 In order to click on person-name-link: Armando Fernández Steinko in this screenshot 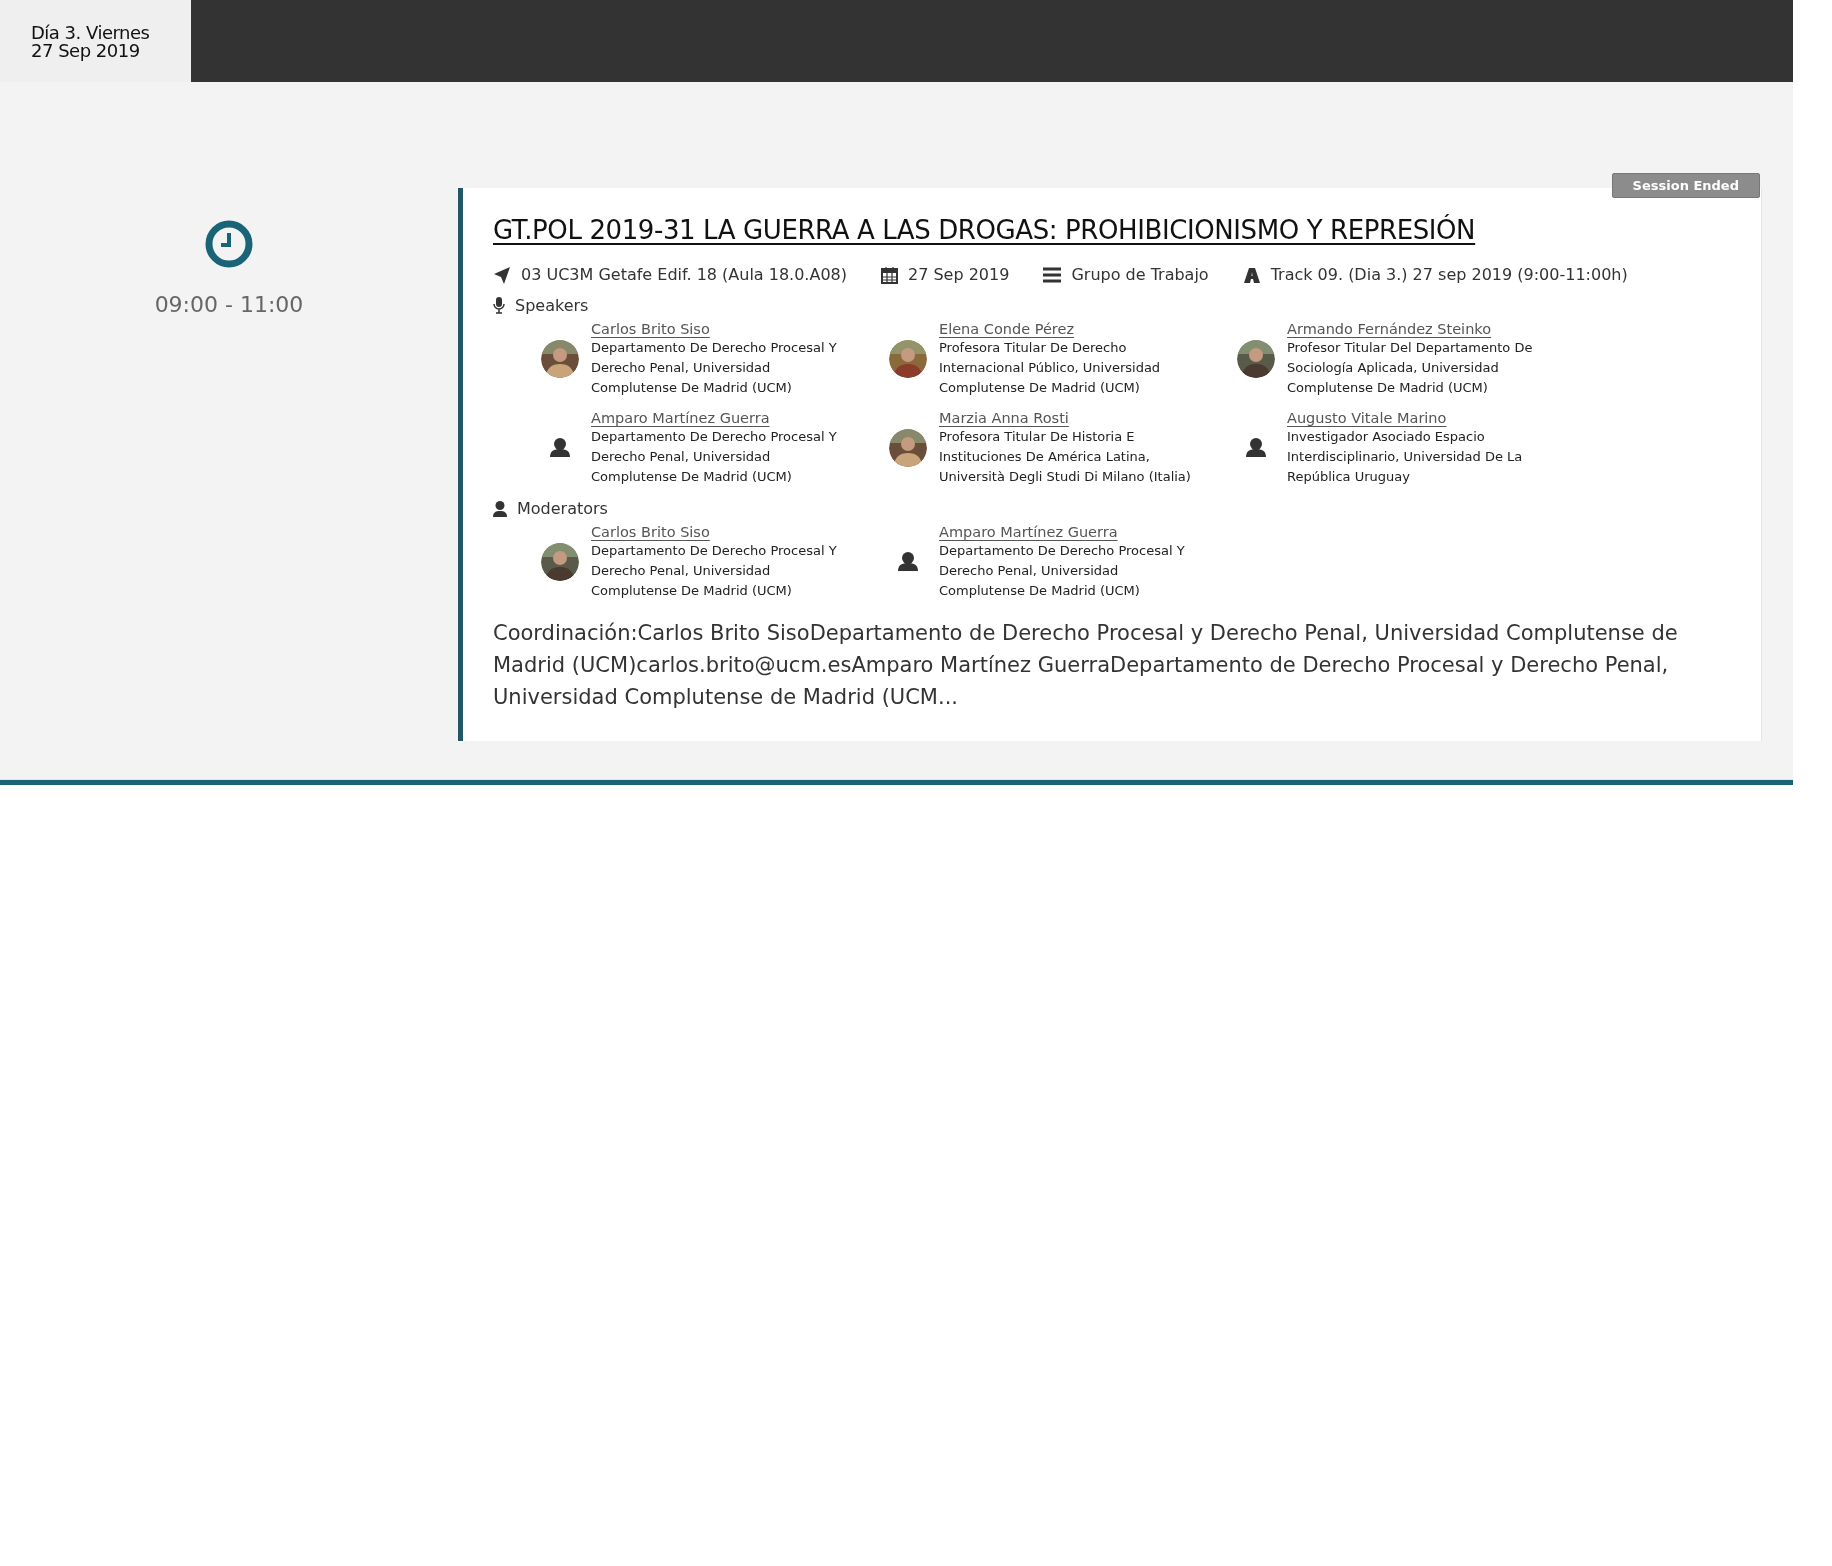, I will do `click(1389, 329)`.